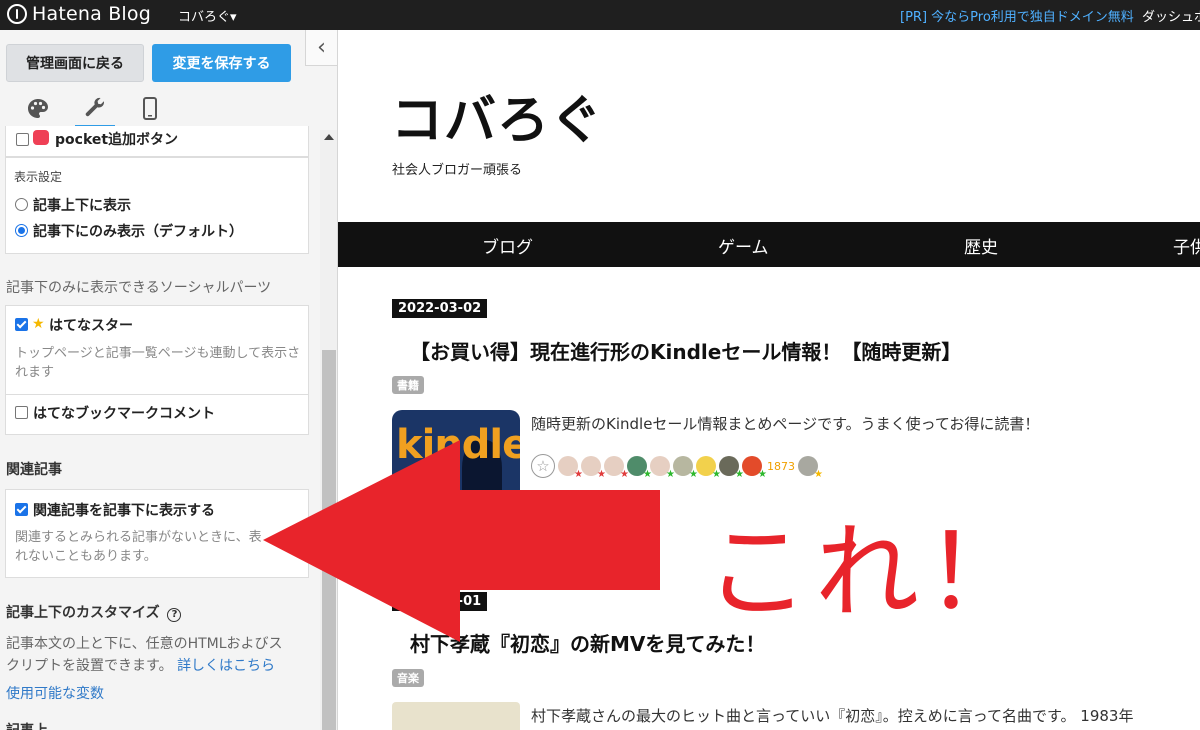 This screenshot has width=1200, height=730. Describe the element at coordinates (139, 288) in the screenshot. I see `social-parts-heading: 記事下のみに表示できるソーシャルパーツ` at that location.